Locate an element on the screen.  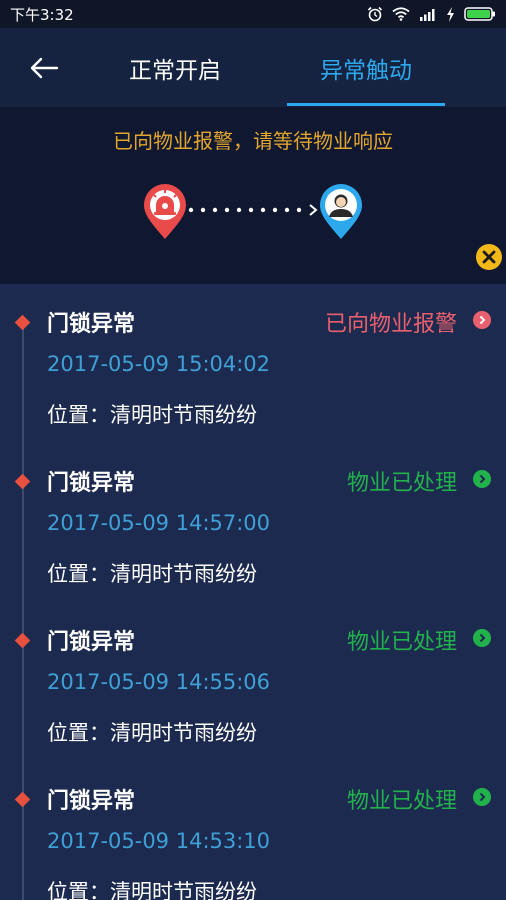
property-manager-pin-icon is located at coordinates (341, 211).